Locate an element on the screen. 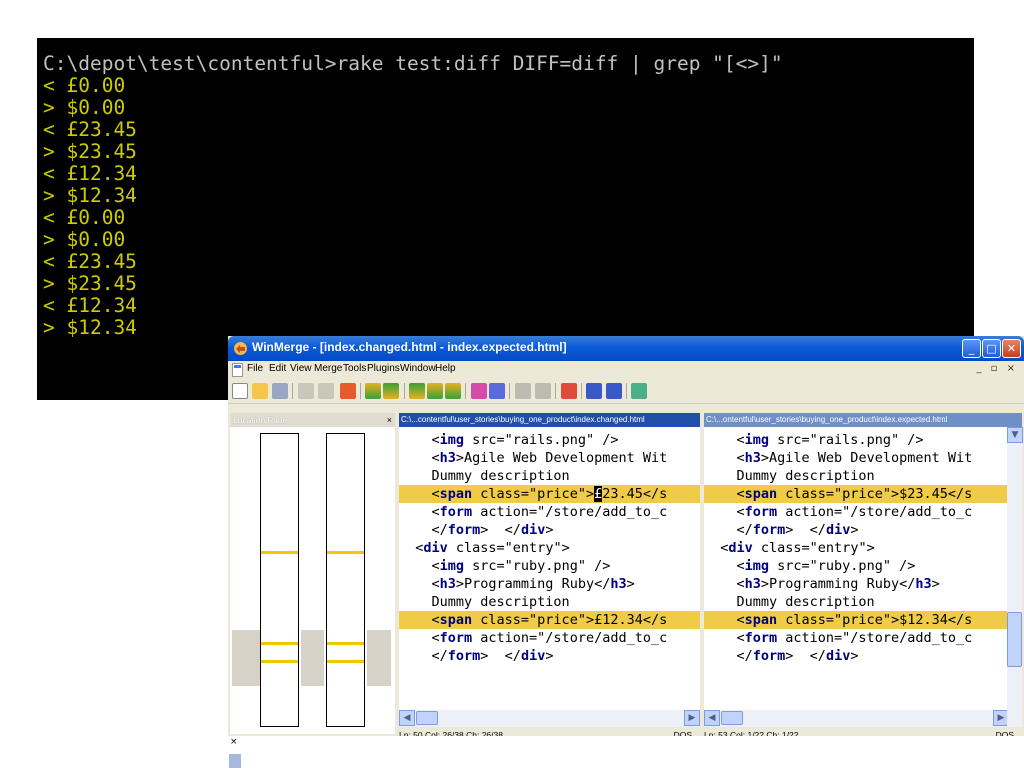  menu-help: Help is located at coordinates (445, 368).